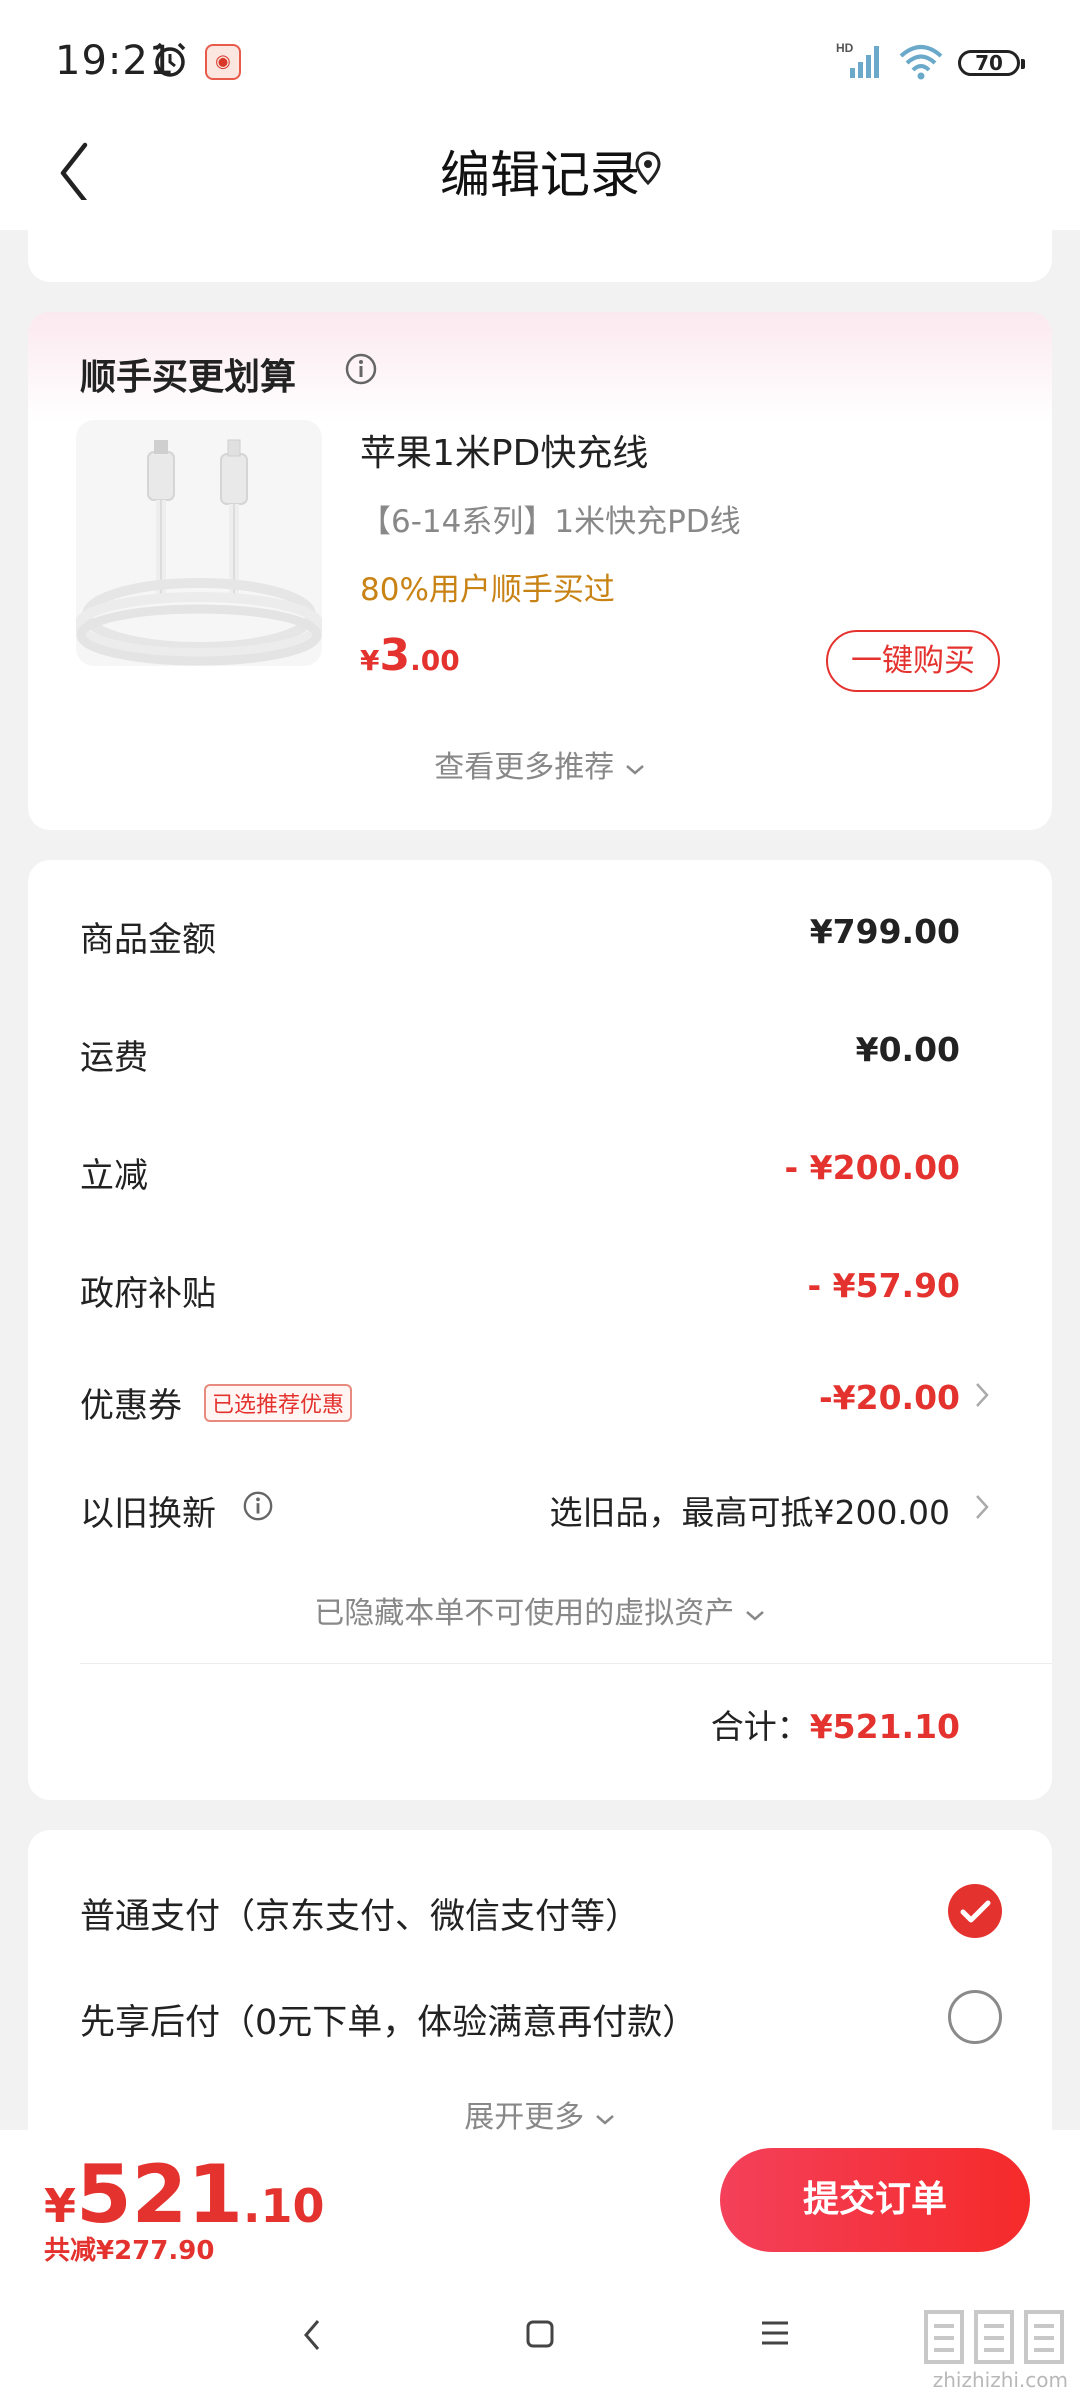  What do you see at coordinates (284, 2206) in the screenshot?
I see `price-decimal: .10` at bounding box center [284, 2206].